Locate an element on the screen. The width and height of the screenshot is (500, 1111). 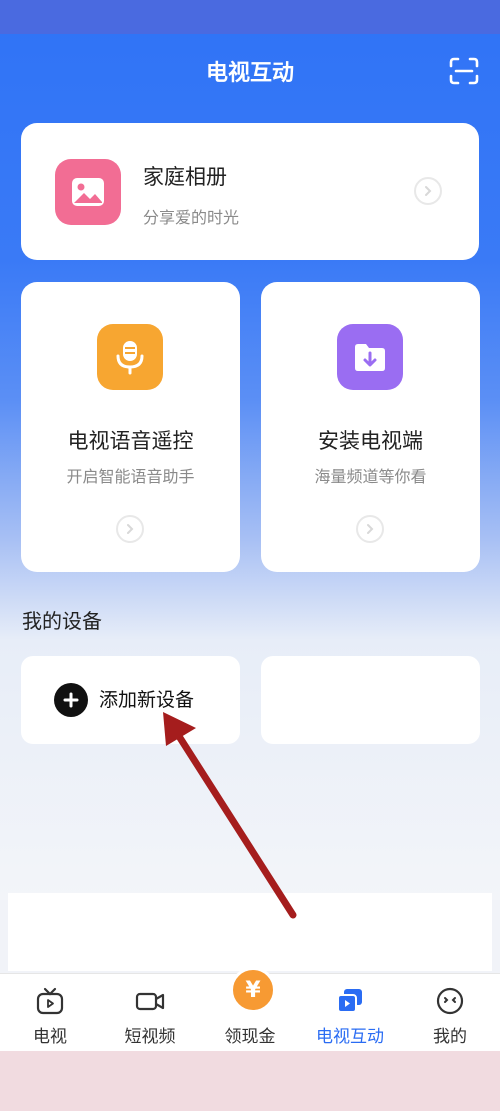
tab-tv: 电视 is located at coordinates (50, 1013).